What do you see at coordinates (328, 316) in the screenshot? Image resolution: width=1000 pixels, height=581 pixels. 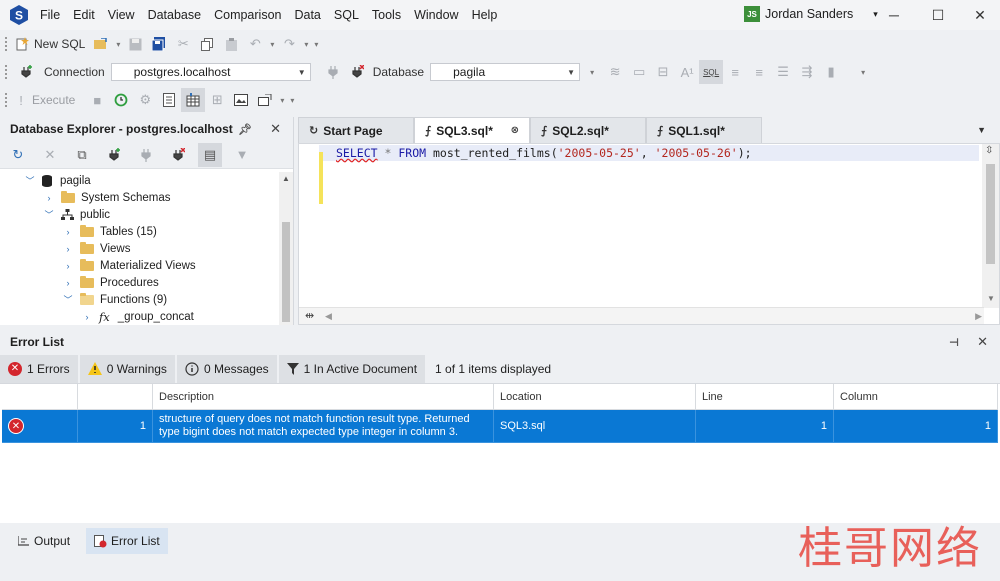 I see `scroll-left-icon: ◀` at bounding box center [328, 316].